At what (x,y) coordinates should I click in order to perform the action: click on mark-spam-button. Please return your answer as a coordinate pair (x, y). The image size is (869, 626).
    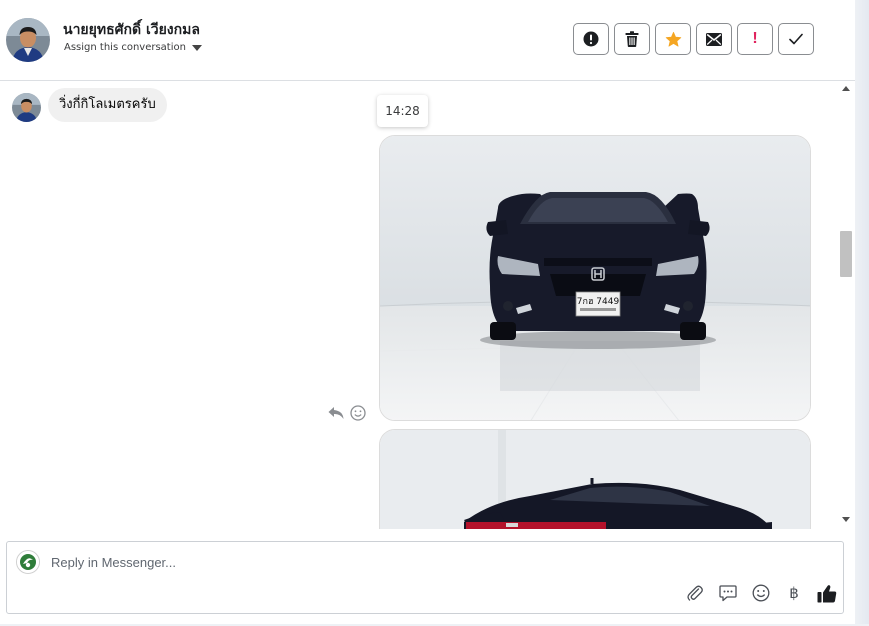
    Looking at the image, I should click on (591, 39).